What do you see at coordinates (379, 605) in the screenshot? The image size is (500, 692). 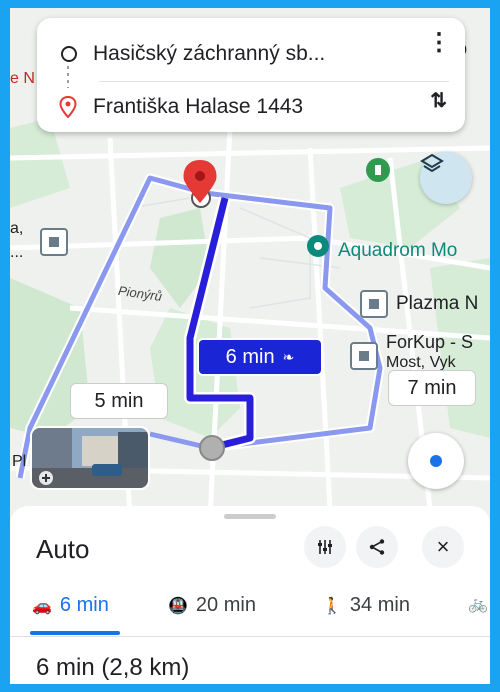 I see `tab-walk-label: 34 min` at bounding box center [379, 605].